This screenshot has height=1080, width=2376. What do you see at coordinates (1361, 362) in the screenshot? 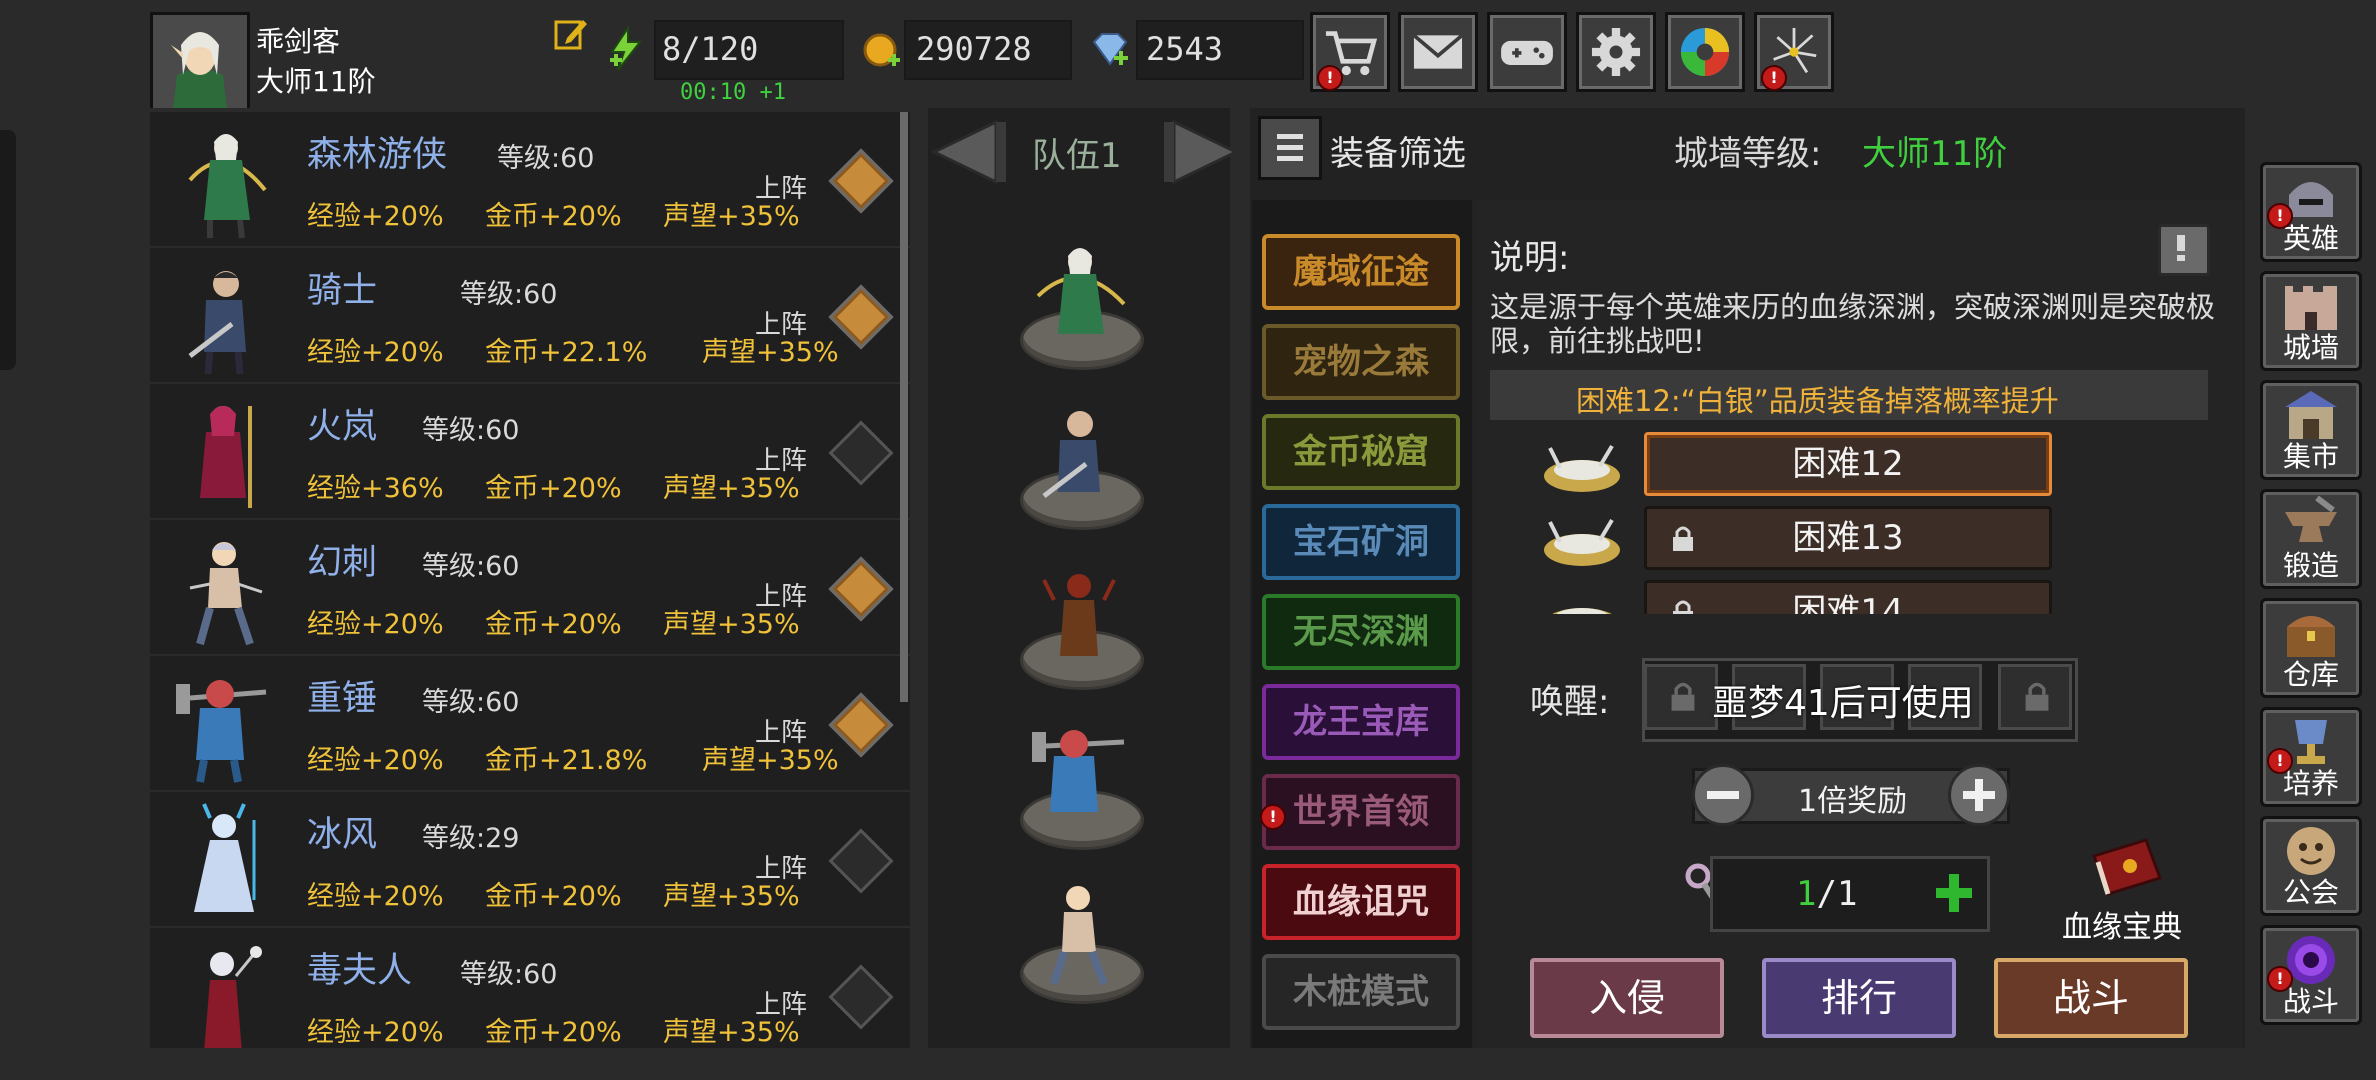
I see `mode-button: 宠物之森` at bounding box center [1361, 362].